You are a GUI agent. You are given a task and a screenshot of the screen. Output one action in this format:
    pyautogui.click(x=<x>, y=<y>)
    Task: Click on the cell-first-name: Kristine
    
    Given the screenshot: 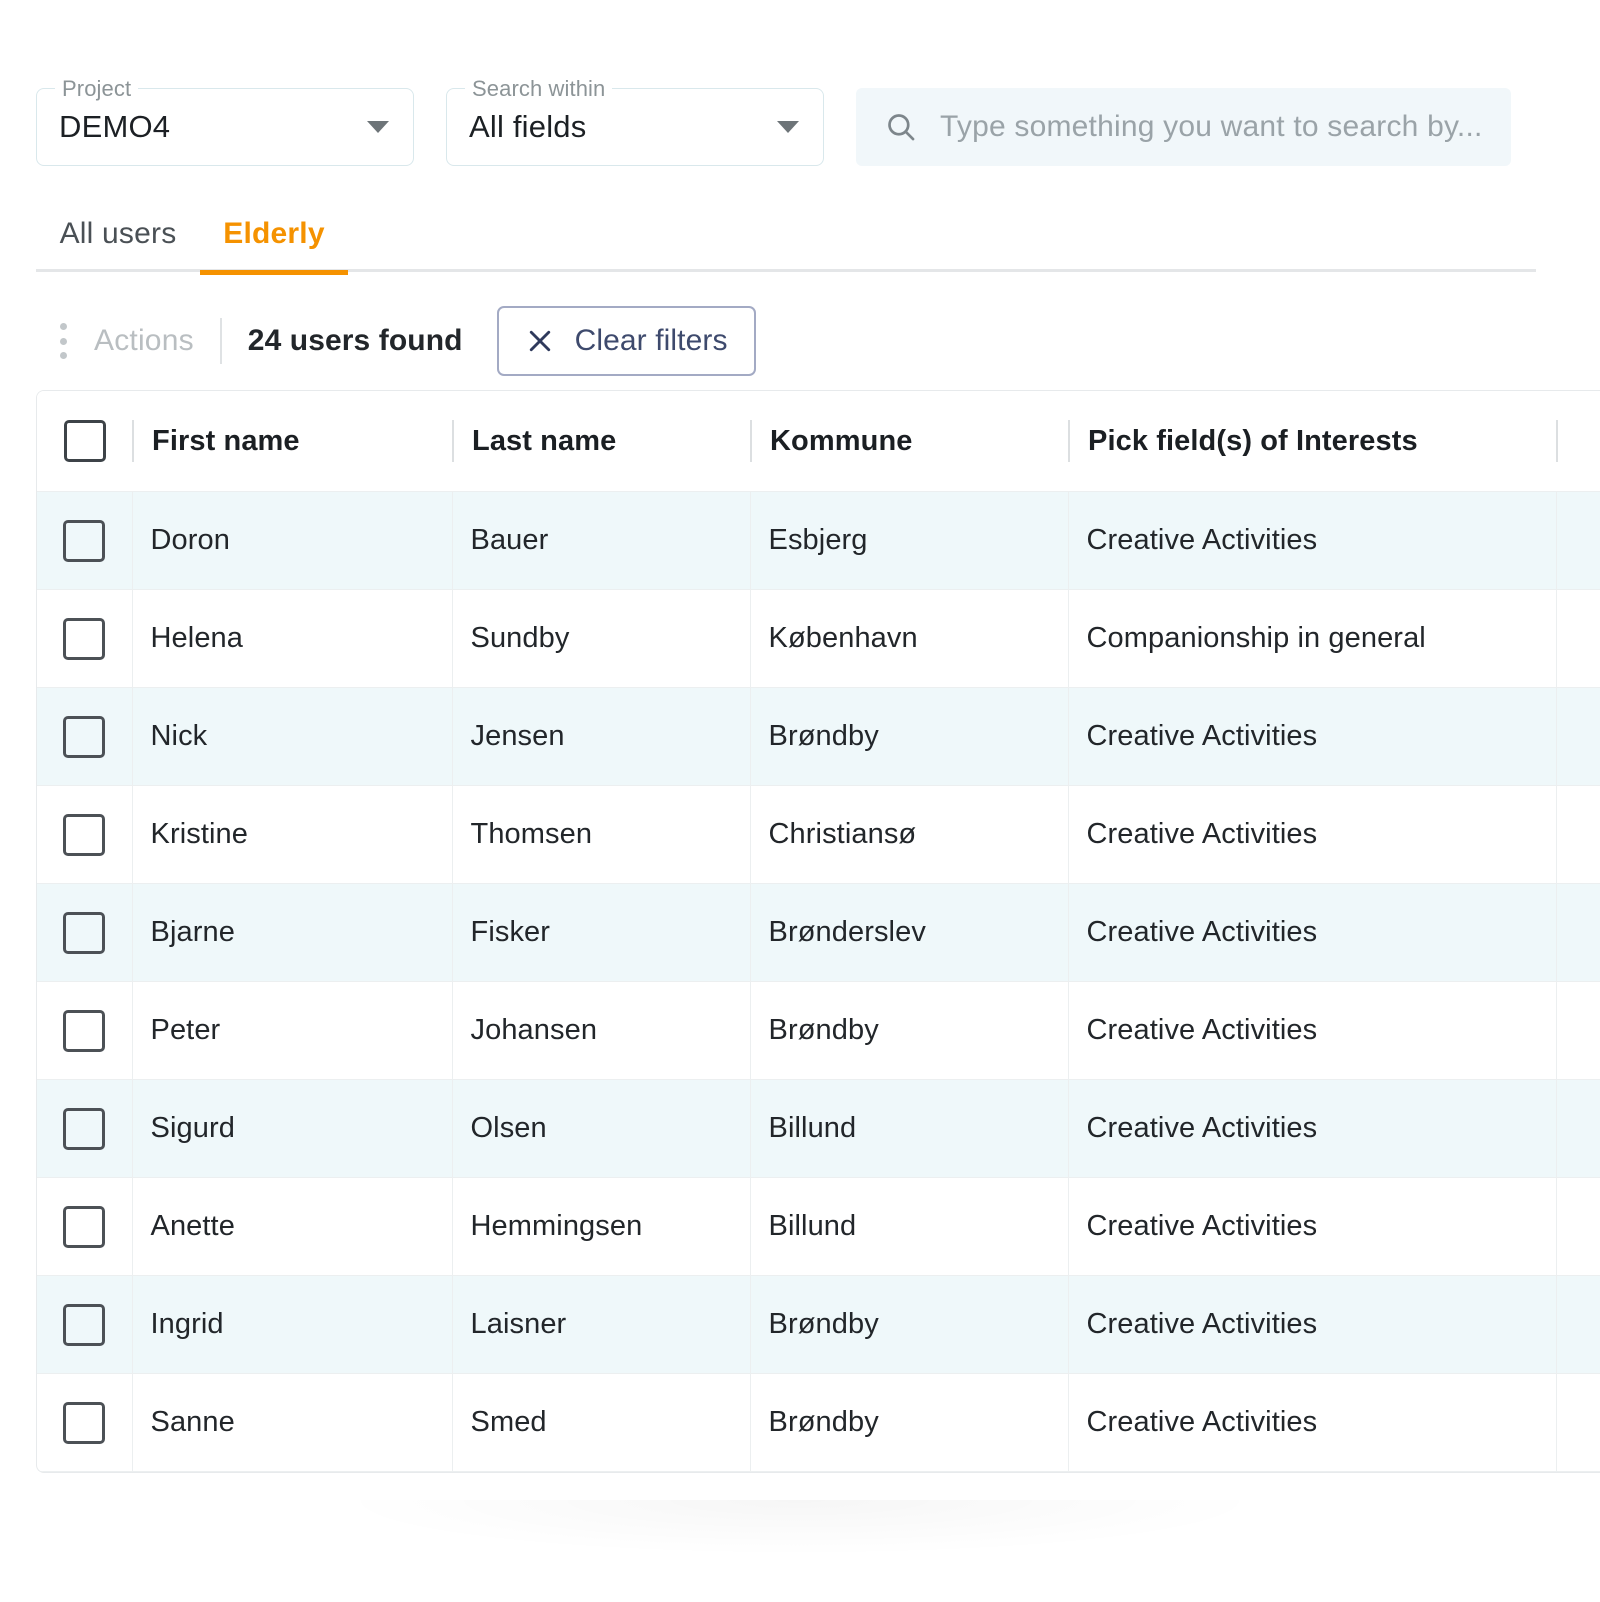 What is the action you would take?
    pyautogui.click(x=292, y=834)
    